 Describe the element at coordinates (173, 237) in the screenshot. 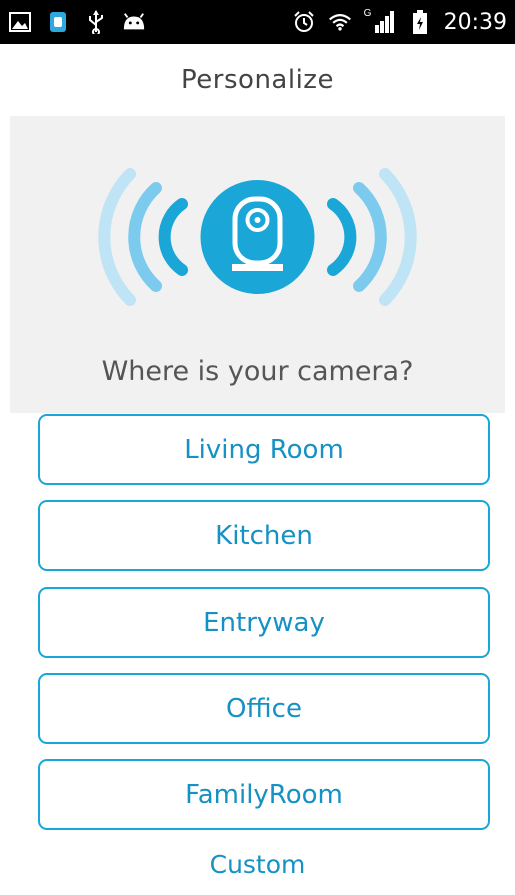

I see `signal-wave-left-inner` at that location.